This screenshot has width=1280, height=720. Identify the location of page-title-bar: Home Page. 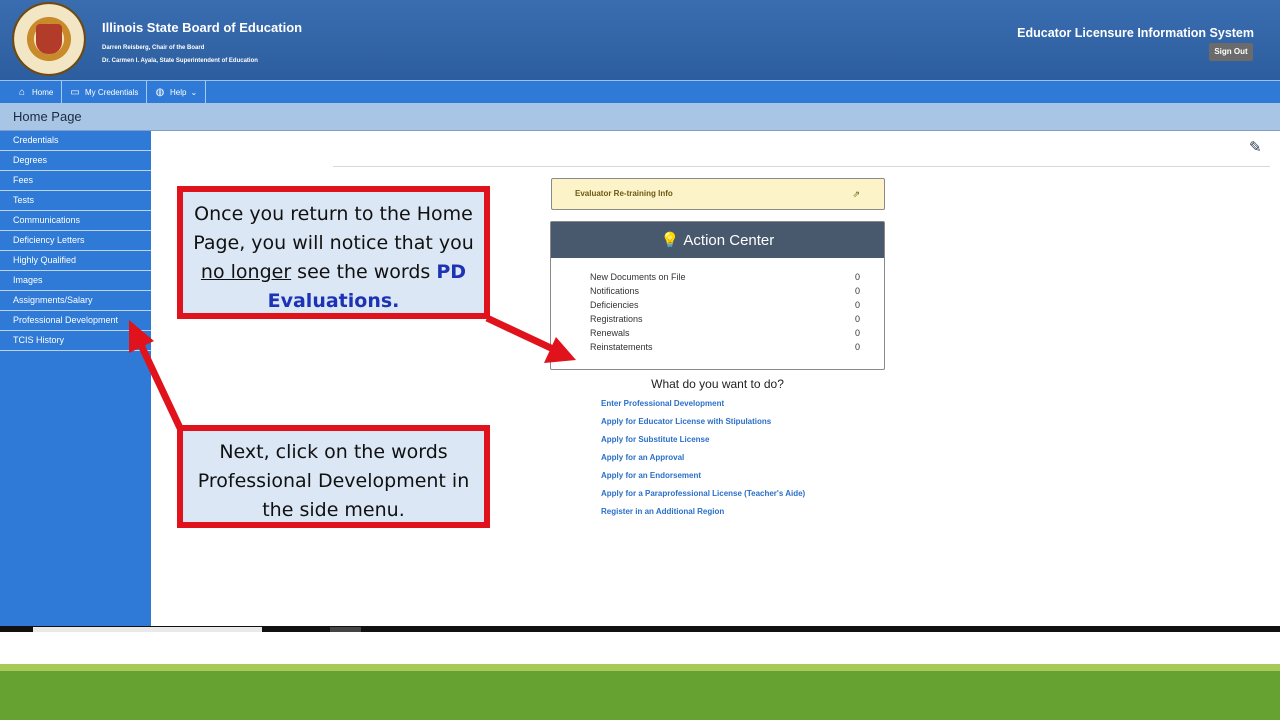
(640, 117).